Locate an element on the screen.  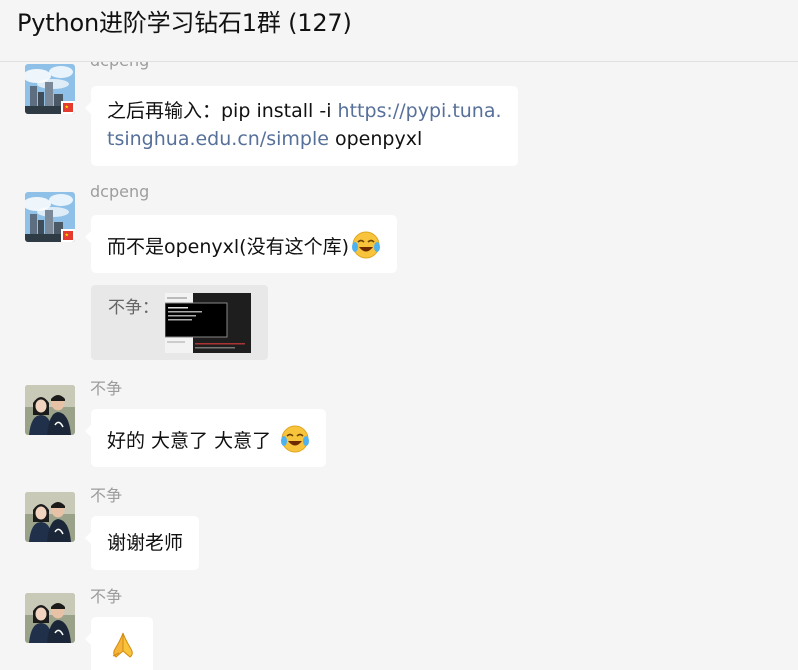
message-bubble: 谢谢老师 is located at coordinates (142, 543).